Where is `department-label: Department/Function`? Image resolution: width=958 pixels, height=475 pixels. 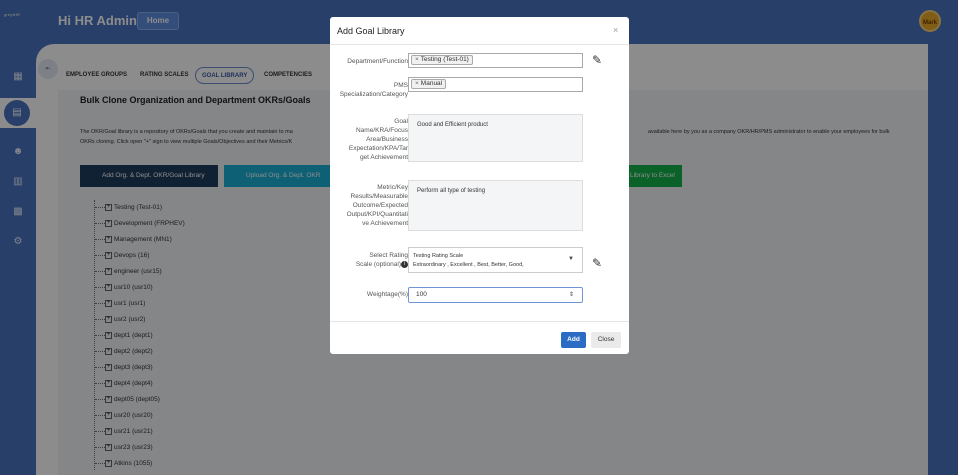
department-label: Department/Function is located at coordinates (377, 61).